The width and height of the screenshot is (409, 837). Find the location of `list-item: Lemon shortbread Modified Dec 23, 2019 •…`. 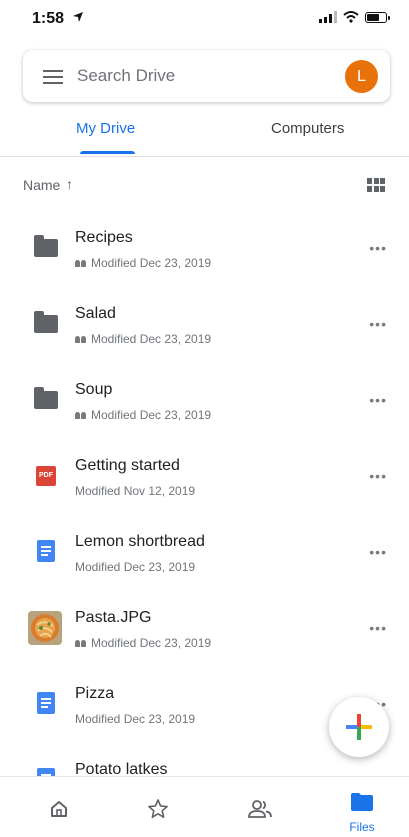

list-item: Lemon shortbread Modified Dec 23, 2019 •… is located at coordinates (204, 552).